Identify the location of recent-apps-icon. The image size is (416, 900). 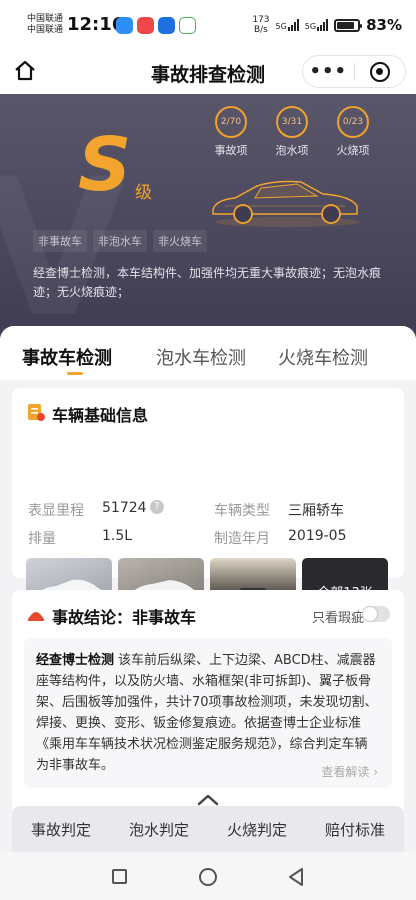
(119, 876).